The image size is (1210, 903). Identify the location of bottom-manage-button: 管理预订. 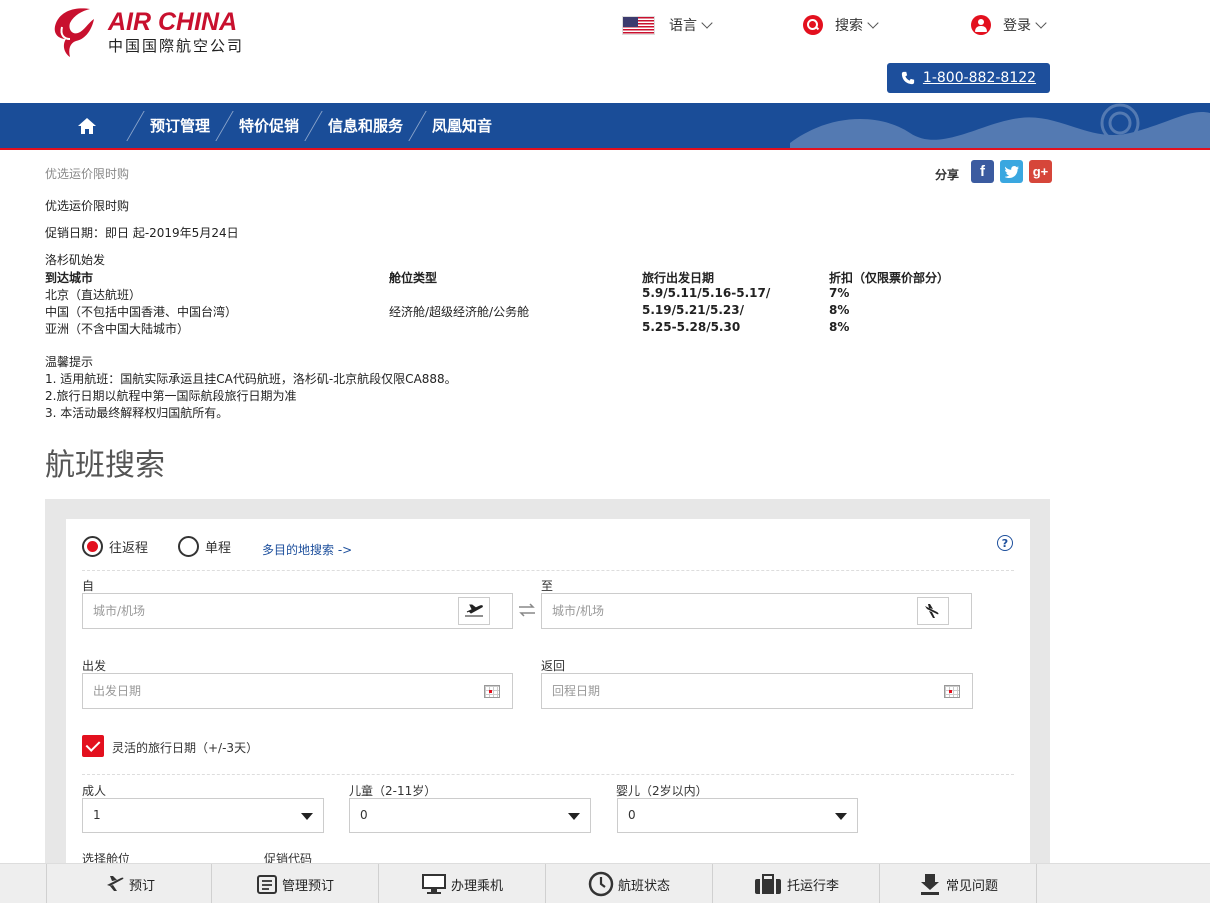
(295, 883).